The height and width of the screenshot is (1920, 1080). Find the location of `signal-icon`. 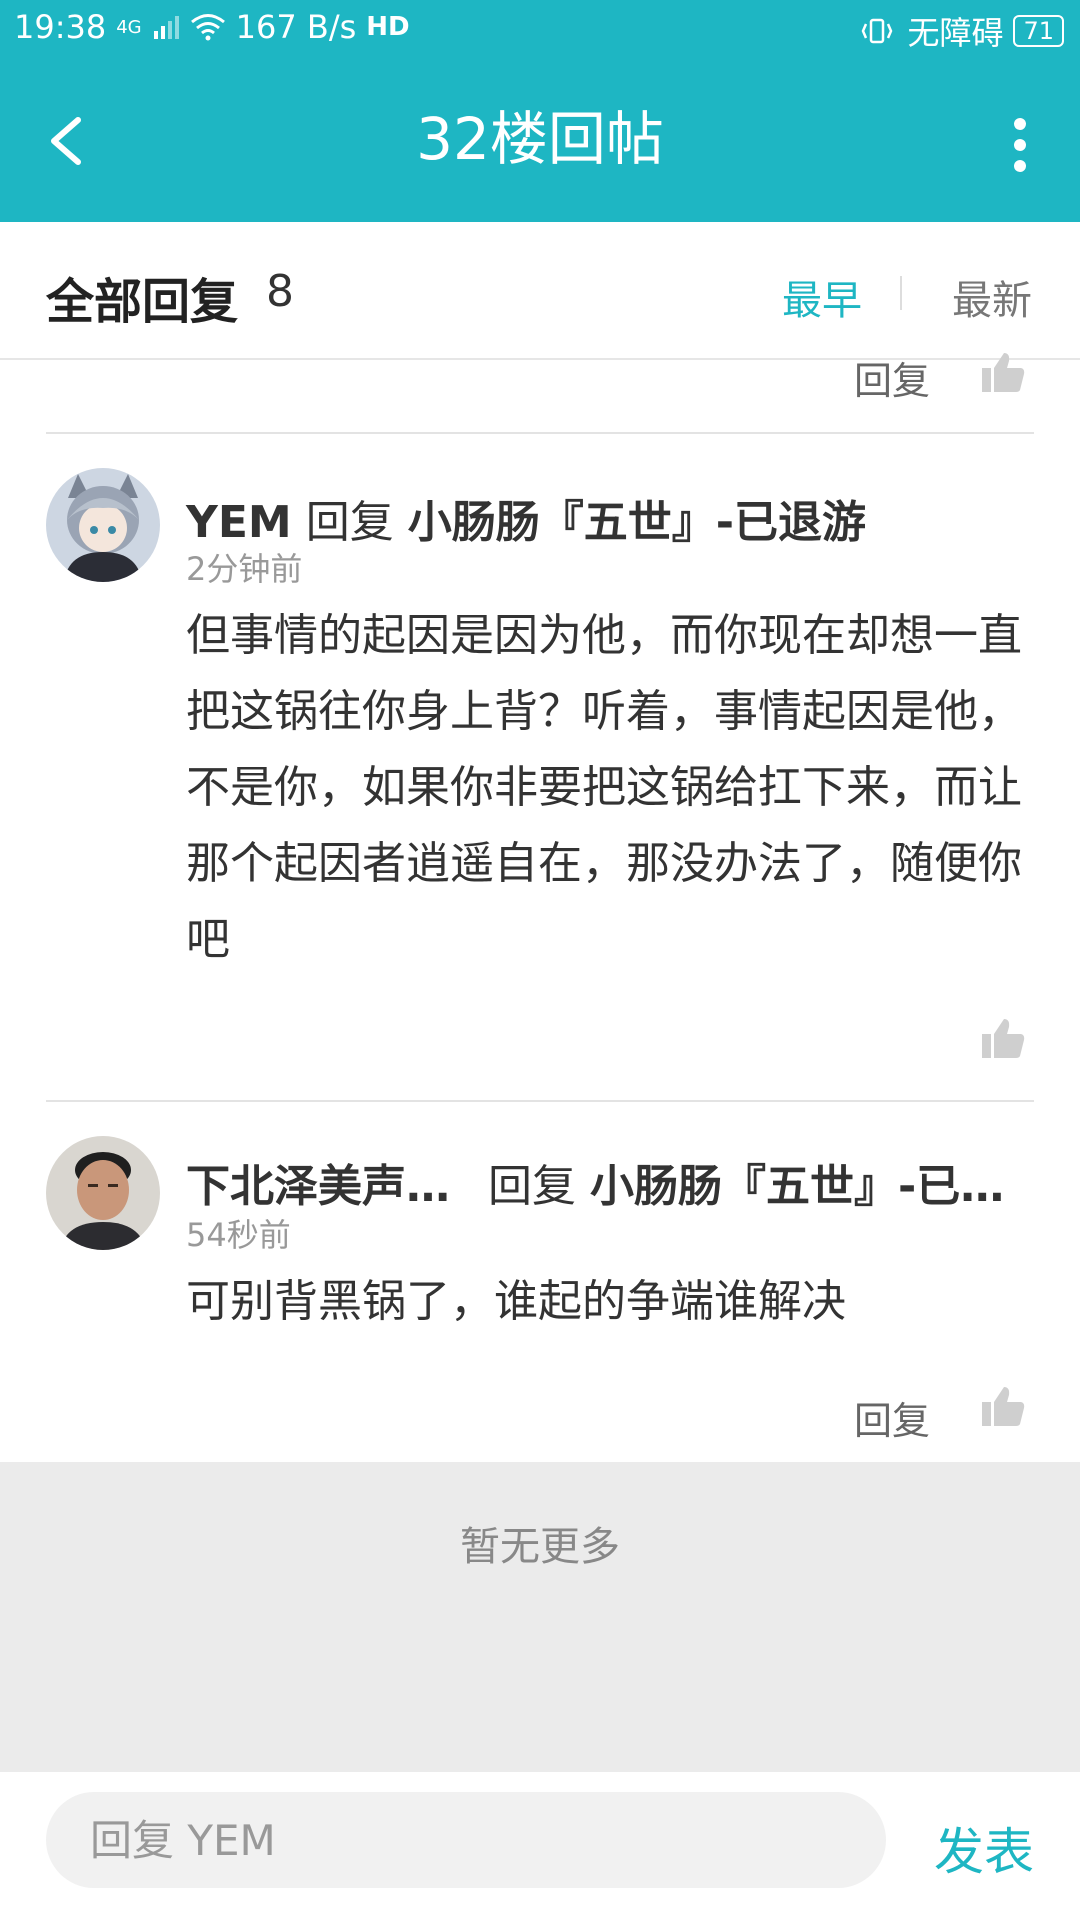

signal-icon is located at coordinates (166, 27).